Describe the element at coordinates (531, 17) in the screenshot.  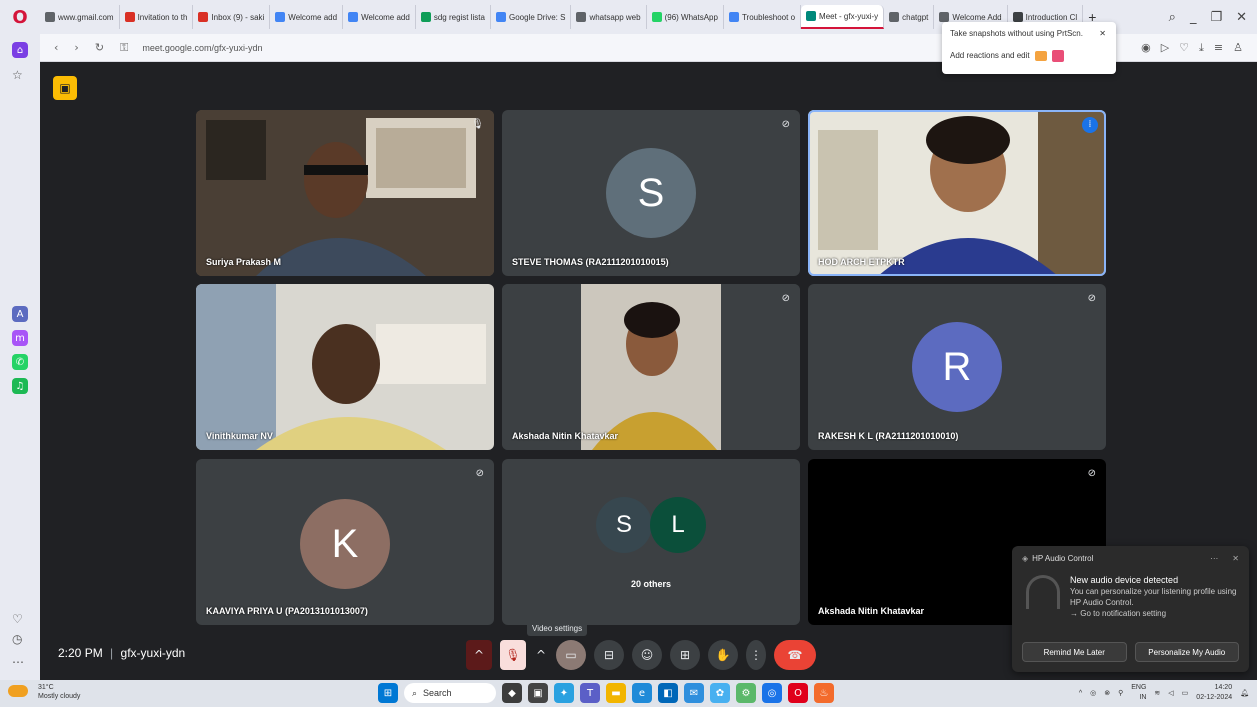
I see `browser-tab: Google Drive: S` at that location.